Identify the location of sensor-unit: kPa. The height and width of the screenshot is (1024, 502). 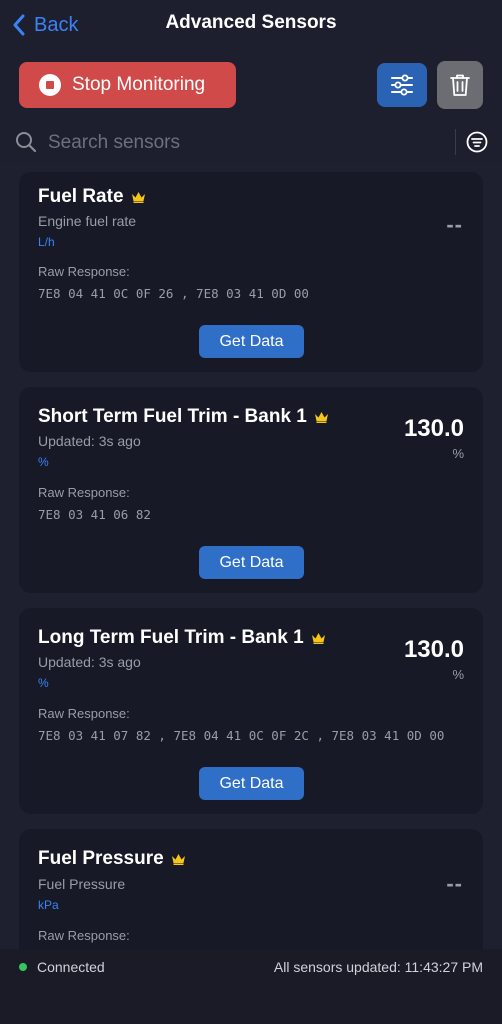
(48, 905).